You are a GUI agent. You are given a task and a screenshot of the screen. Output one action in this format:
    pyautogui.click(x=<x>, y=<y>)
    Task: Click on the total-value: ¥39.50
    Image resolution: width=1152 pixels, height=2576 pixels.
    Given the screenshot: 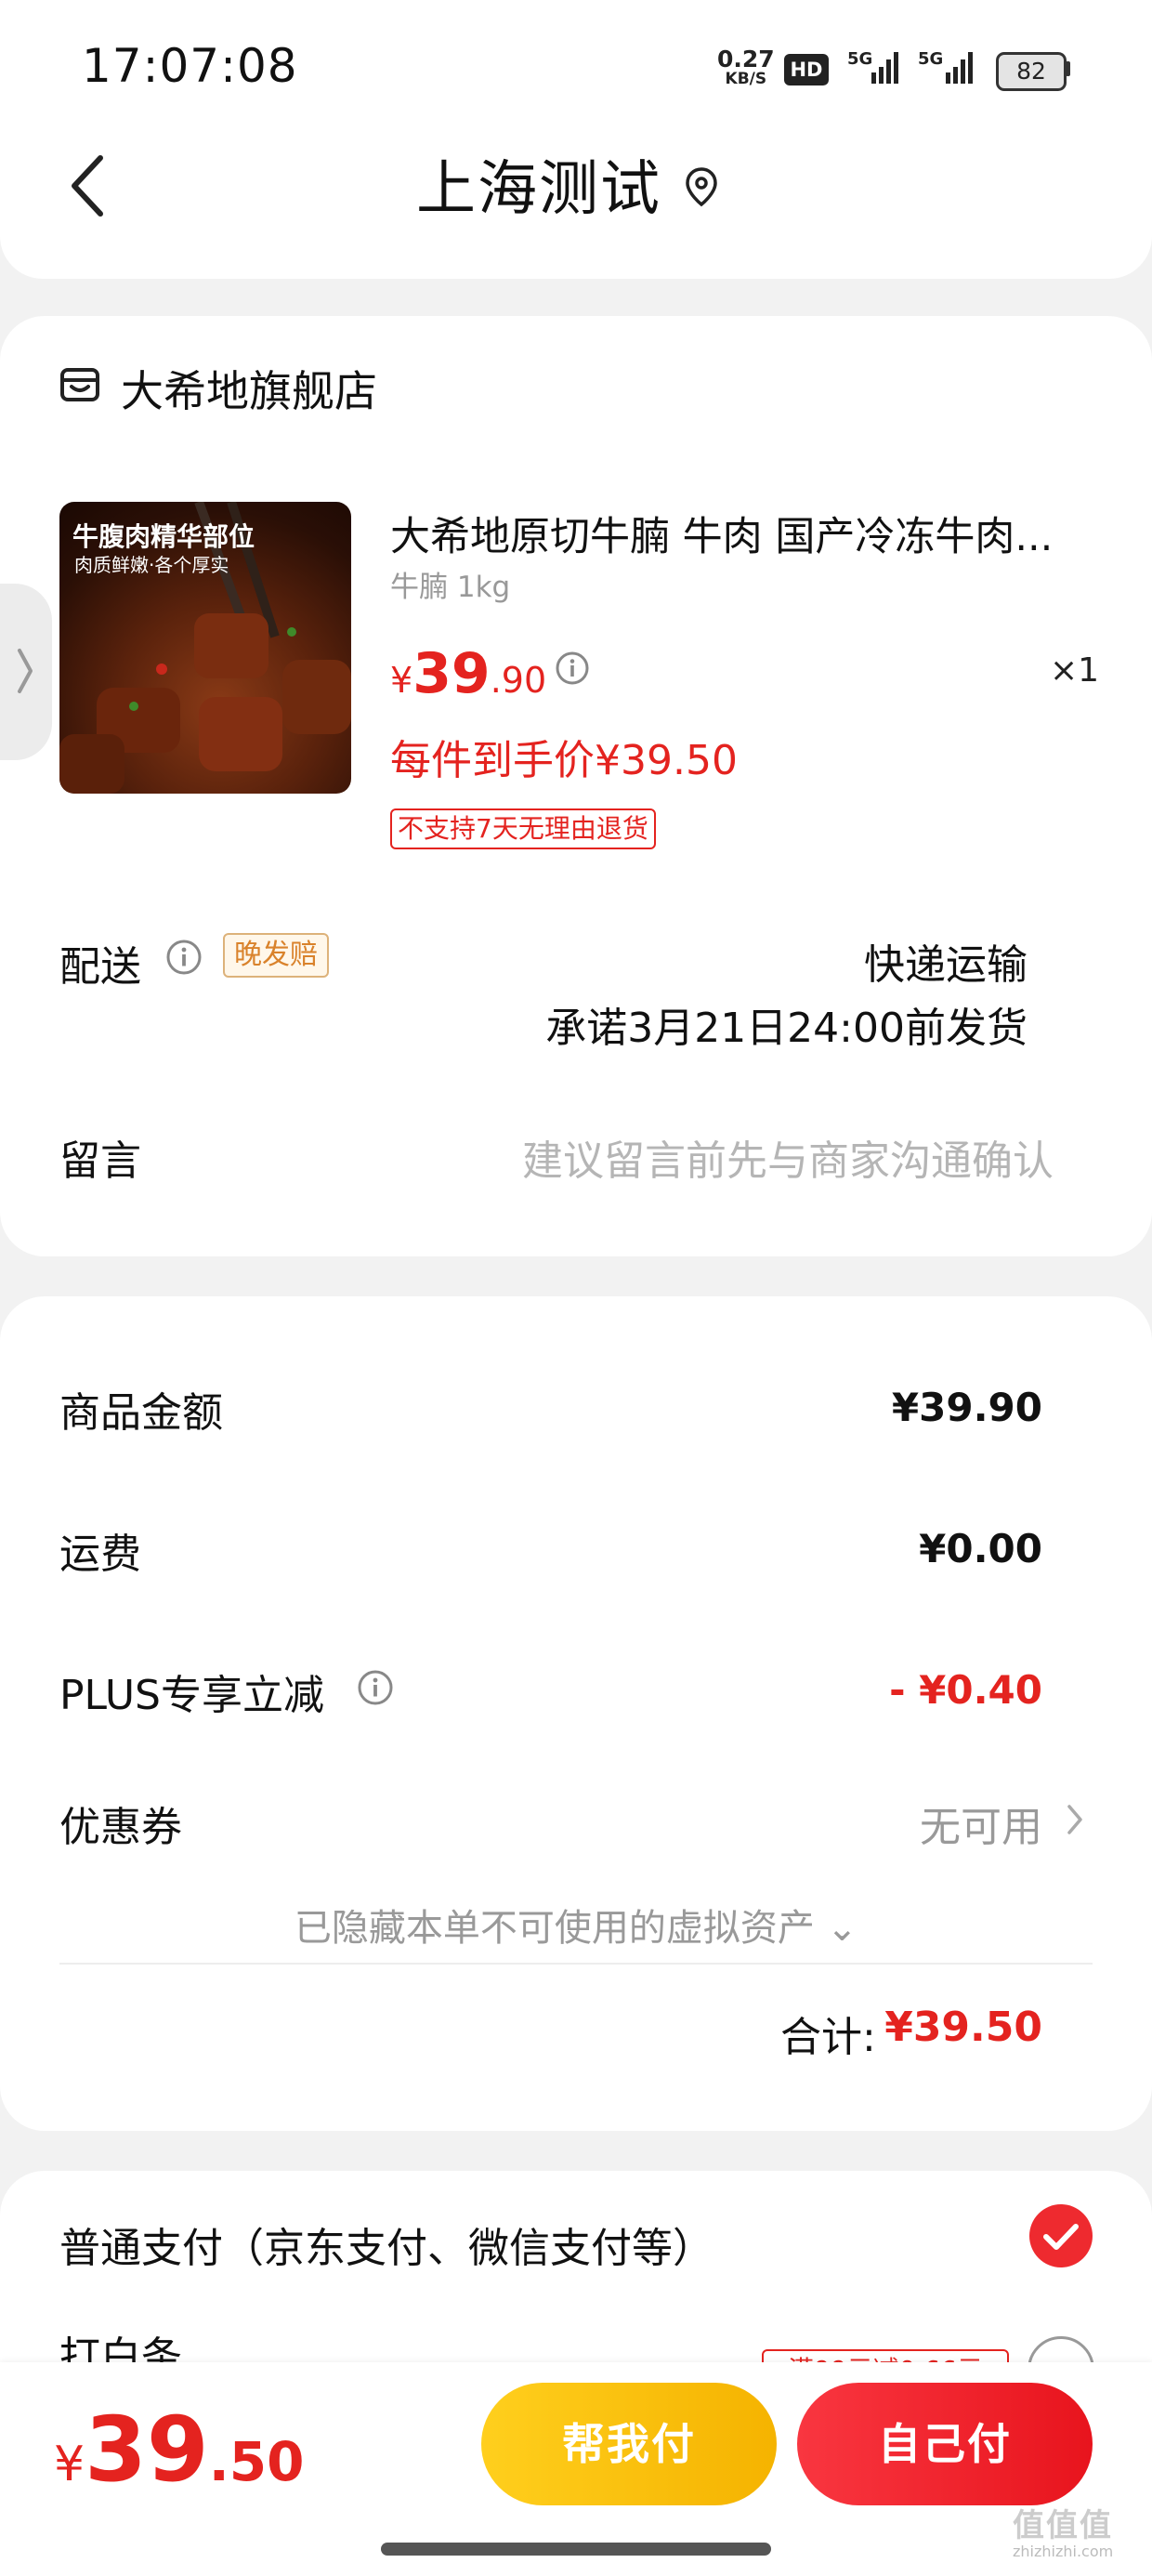 What is the action you would take?
    pyautogui.click(x=963, y=2027)
    